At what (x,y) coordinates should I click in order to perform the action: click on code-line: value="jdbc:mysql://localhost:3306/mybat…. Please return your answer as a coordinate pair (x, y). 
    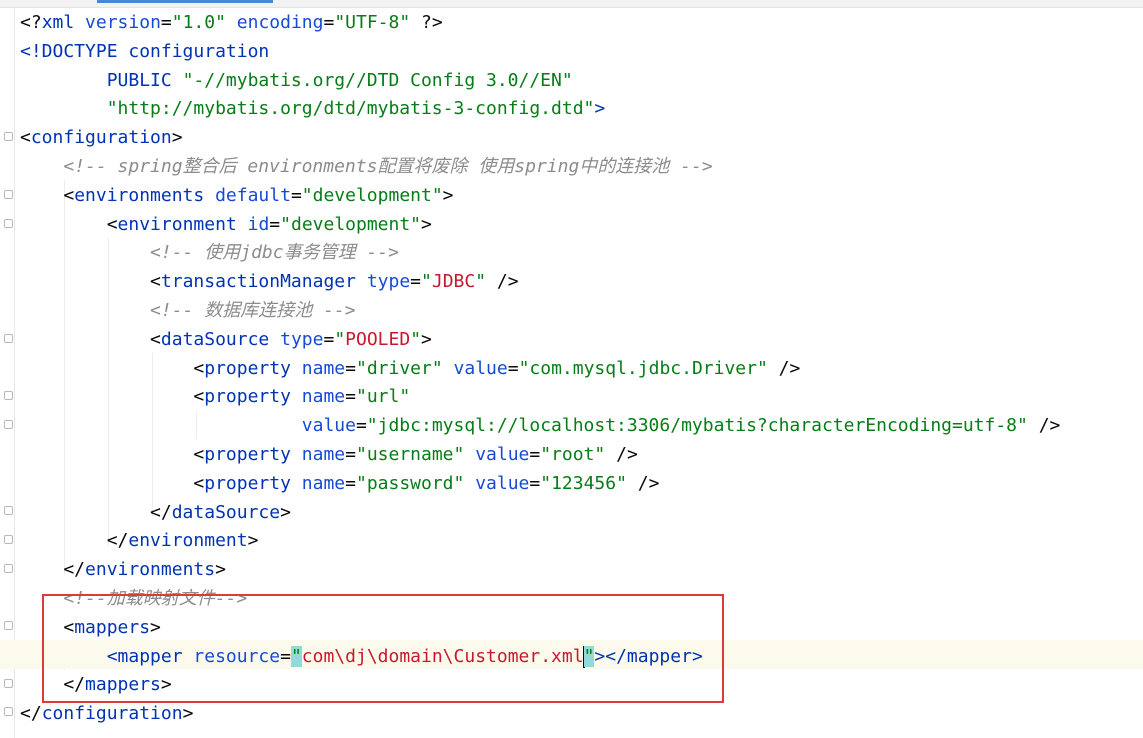
    Looking at the image, I should click on (540, 425).